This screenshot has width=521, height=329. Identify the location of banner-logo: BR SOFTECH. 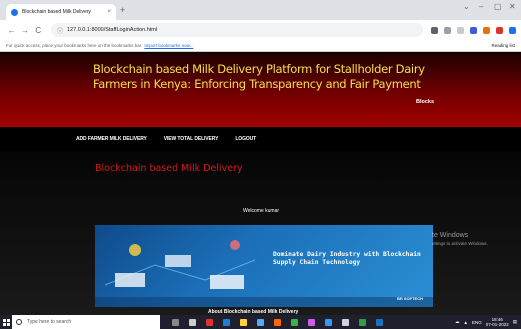
(410, 298).